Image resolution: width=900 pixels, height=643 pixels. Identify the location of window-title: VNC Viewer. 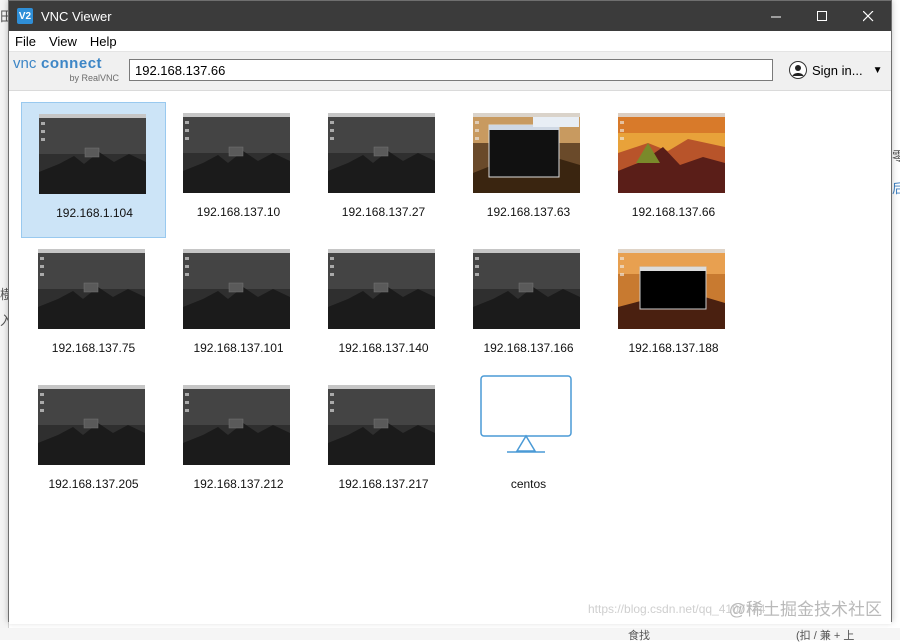
(76, 16).